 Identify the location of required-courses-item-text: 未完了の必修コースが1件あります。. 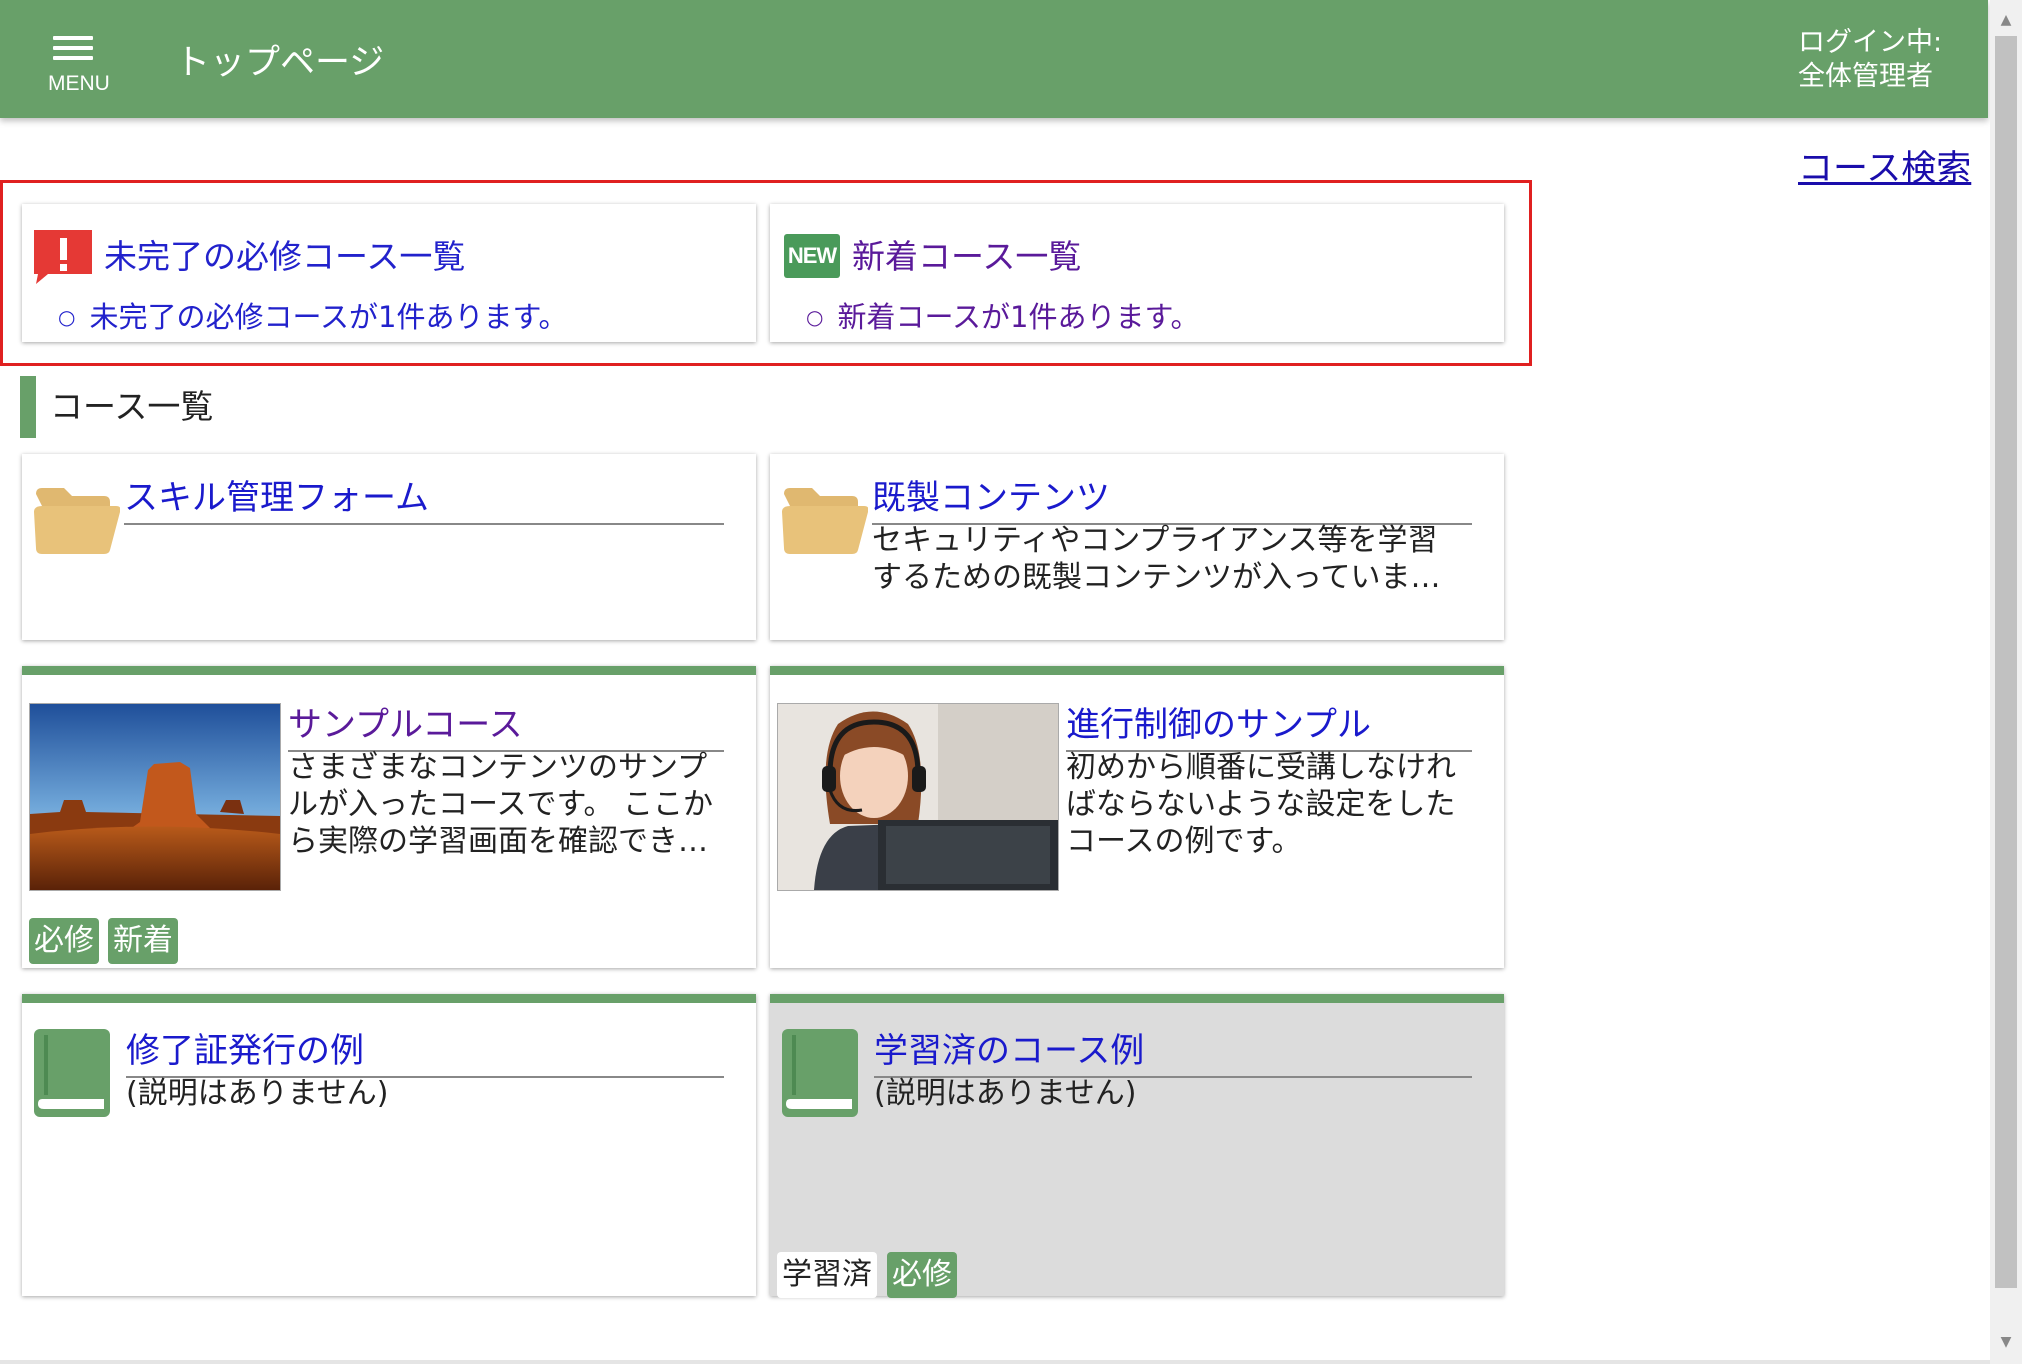
(328, 317).